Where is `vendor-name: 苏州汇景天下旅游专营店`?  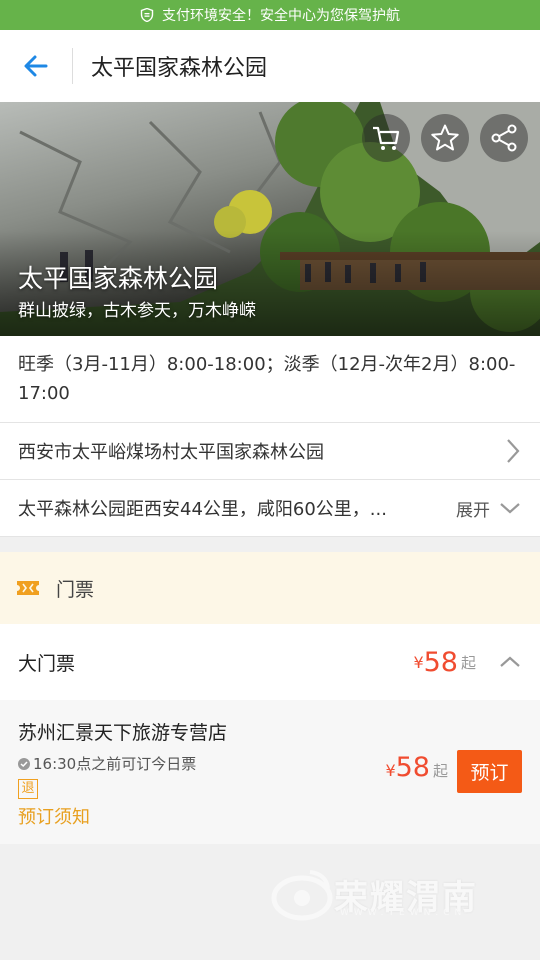 vendor-name: 苏州汇景天下旅游专营店 is located at coordinates (123, 733).